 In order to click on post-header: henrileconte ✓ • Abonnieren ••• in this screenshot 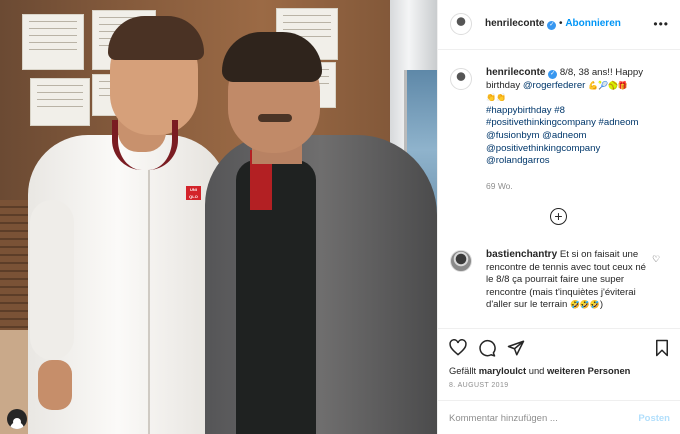, I will do `click(559, 25)`.